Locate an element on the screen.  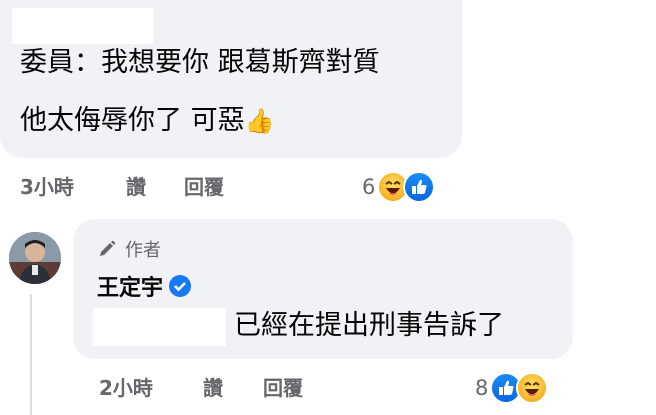
comment-meta-row: 3小時 讚 回覆 is located at coordinates (150, 188).